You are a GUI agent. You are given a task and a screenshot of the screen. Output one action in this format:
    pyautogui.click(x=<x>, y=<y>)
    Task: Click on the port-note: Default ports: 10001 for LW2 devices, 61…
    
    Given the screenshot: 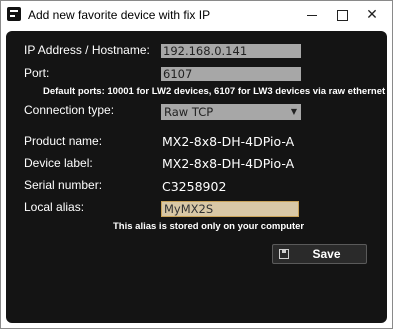 What is the action you would take?
    pyautogui.click(x=214, y=91)
    